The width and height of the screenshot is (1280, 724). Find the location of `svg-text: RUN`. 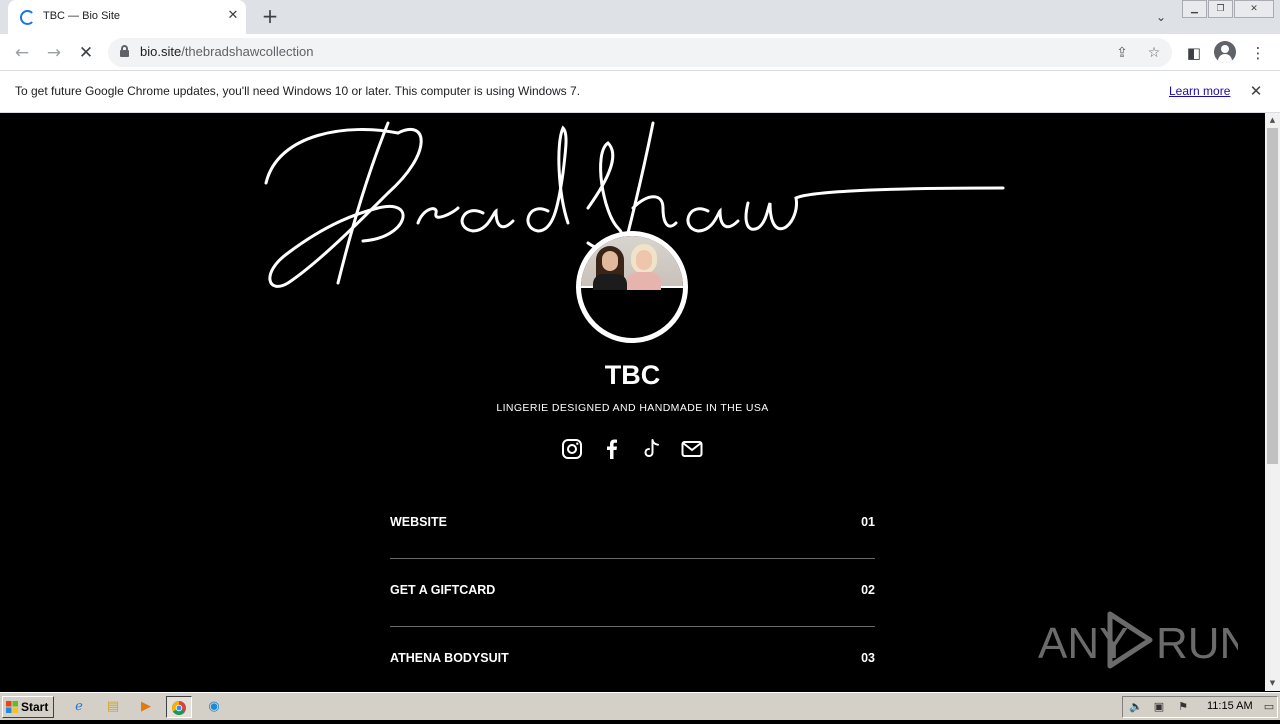

svg-text: RUN is located at coordinates (1197, 643).